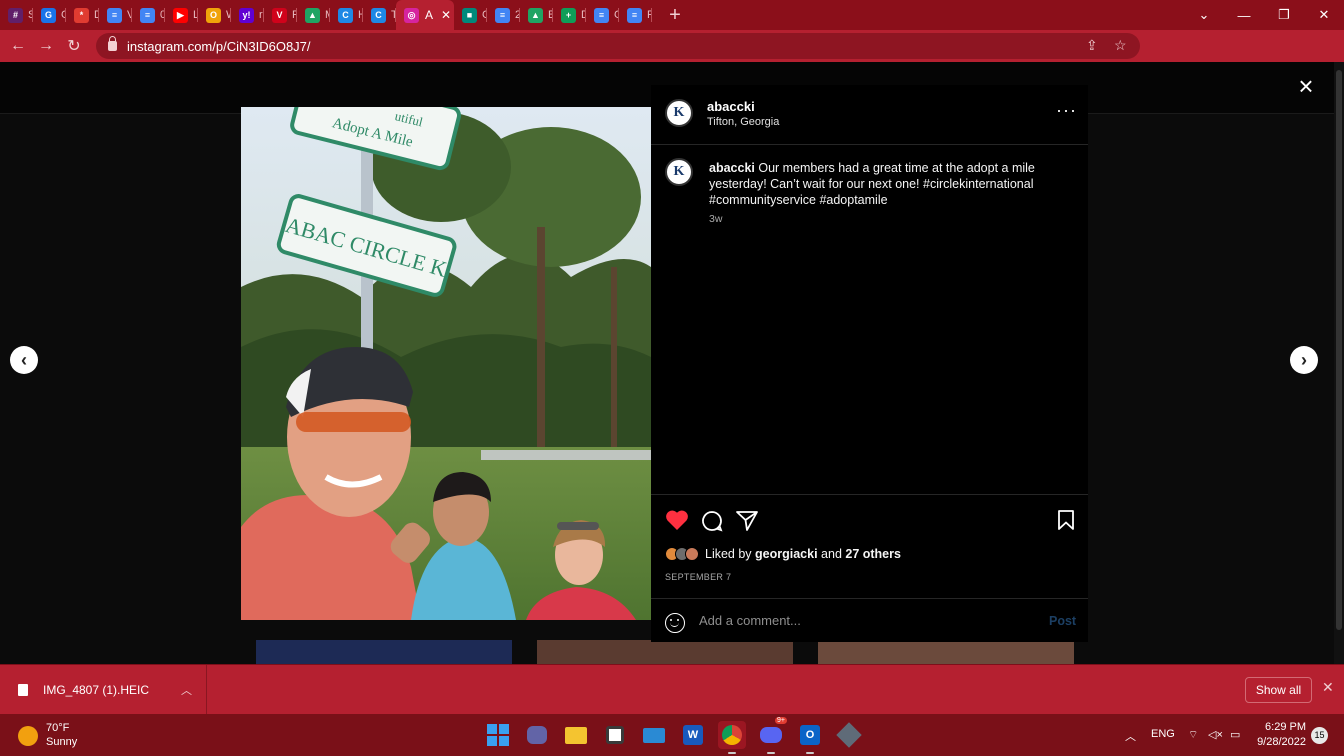 The height and width of the screenshot is (756, 1344). I want to click on outlook-icon: O, so click(810, 737).